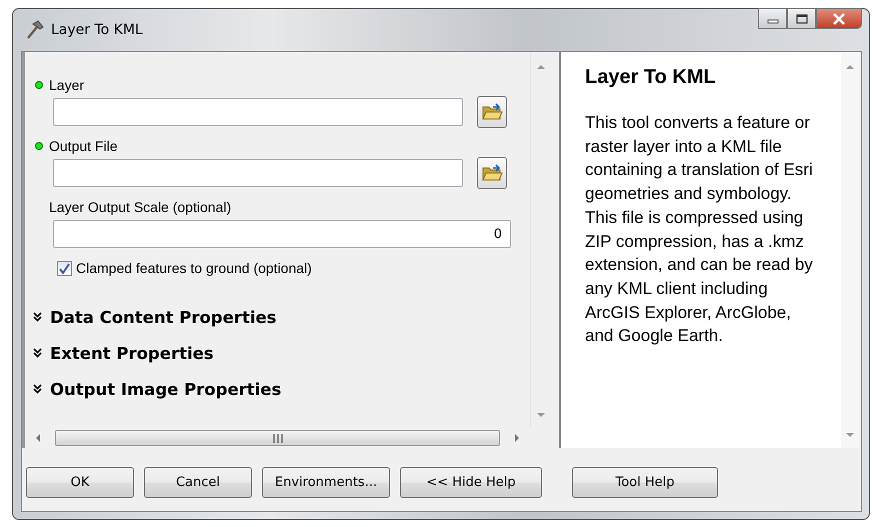  What do you see at coordinates (194, 268) in the screenshot?
I see `checkbox-label: Clamped features to ground (optional)` at bounding box center [194, 268].